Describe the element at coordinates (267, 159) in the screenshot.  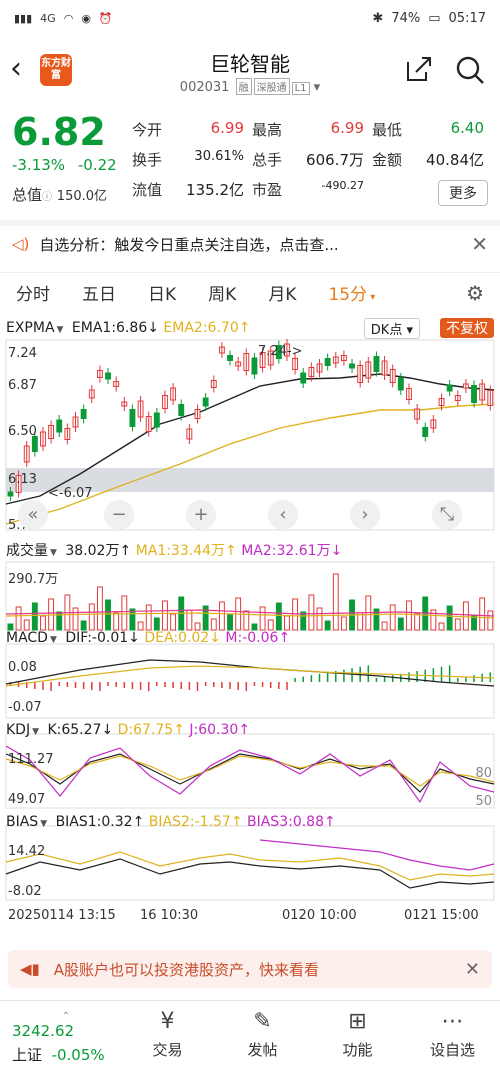
I see `volume-label: 总手` at that location.